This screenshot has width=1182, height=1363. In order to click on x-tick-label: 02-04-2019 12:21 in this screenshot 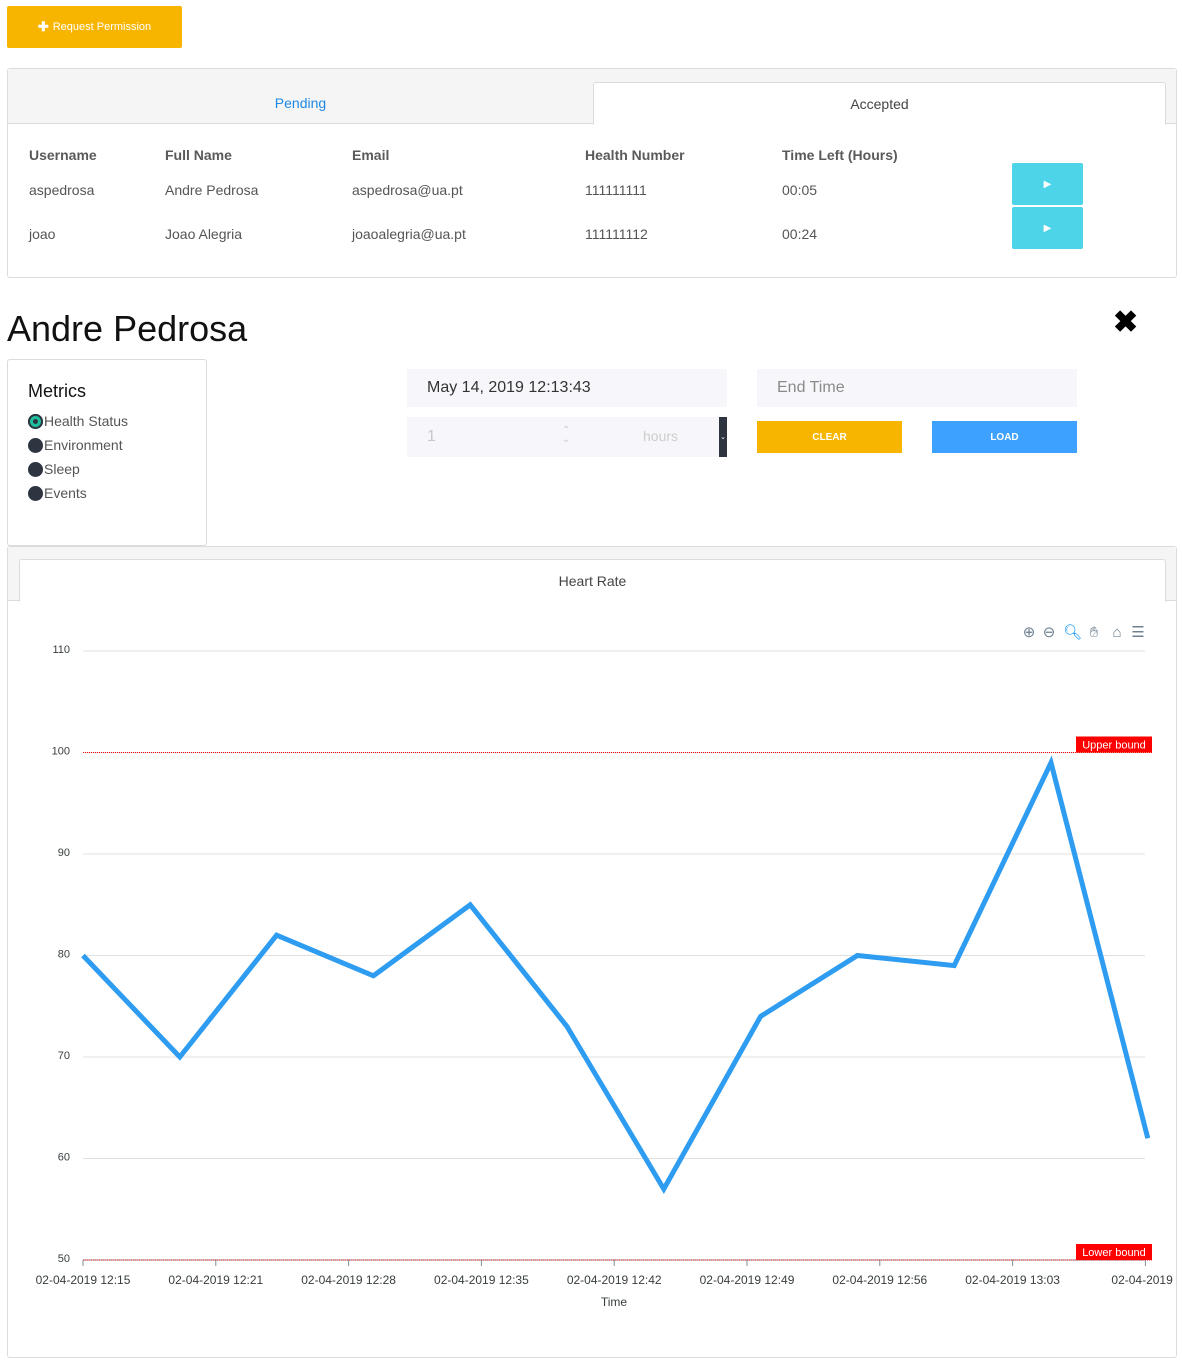, I will do `click(215, 1280)`.